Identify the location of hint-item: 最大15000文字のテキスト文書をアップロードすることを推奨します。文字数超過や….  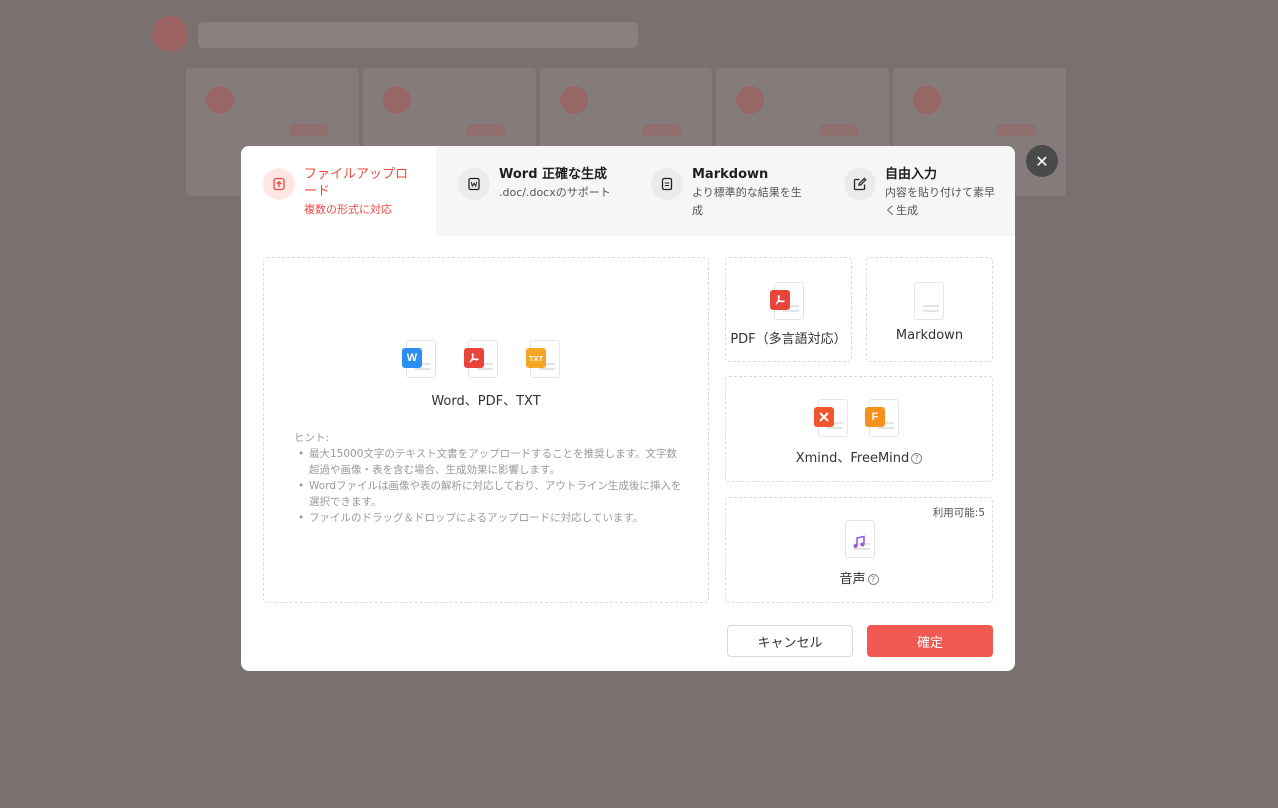
(489, 462).